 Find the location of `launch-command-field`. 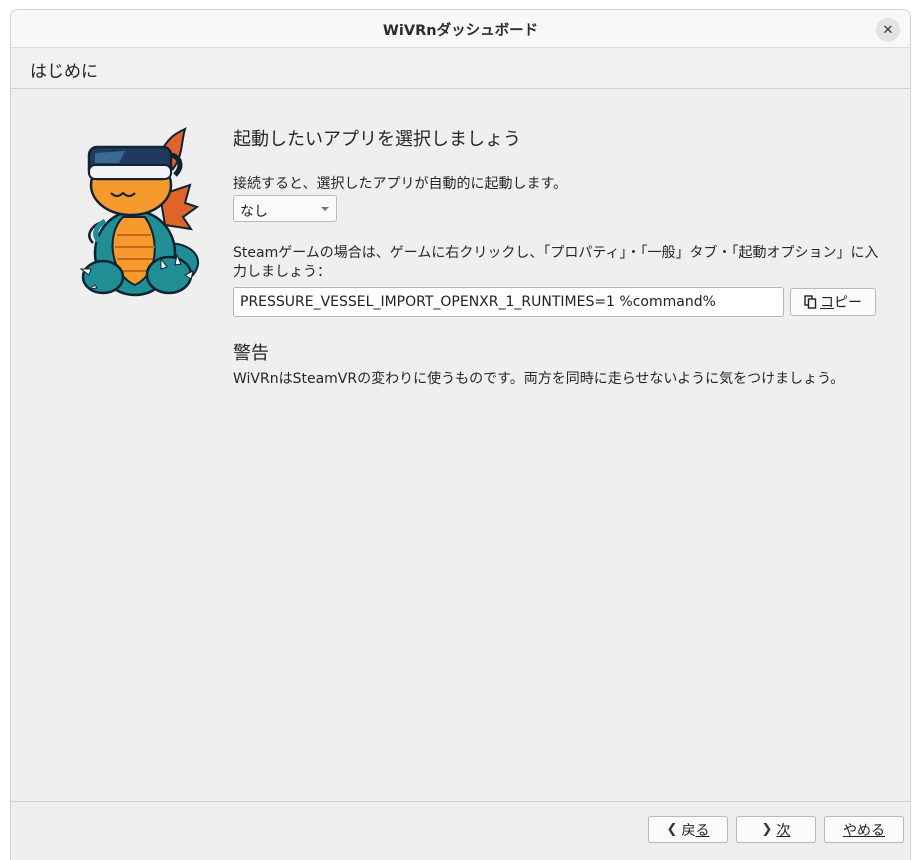

launch-command-field is located at coordinates (508, 302).